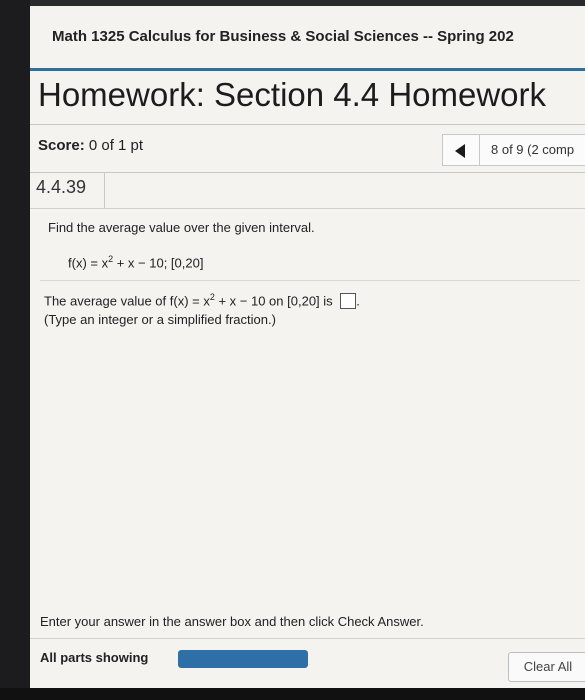 The height and width of the screenshot is (700, 585). I want to click on parts-progress-bar, so click(243, 659).